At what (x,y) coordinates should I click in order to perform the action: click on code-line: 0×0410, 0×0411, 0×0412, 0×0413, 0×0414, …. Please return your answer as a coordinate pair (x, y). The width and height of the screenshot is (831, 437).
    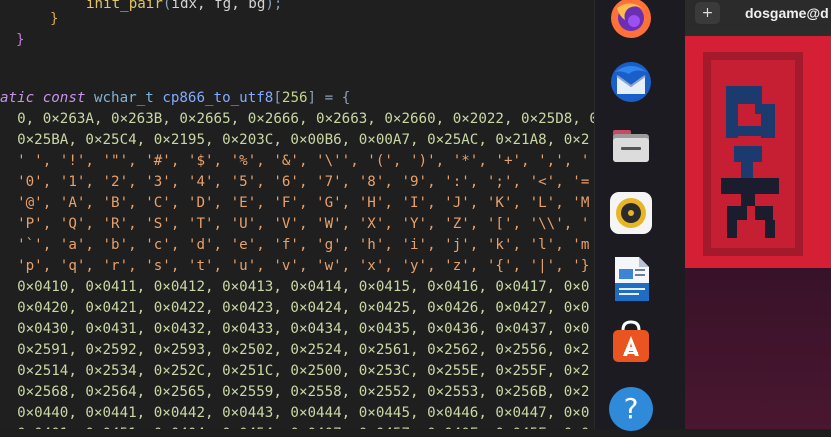
    Looking at the image, I should click on (294, 287).